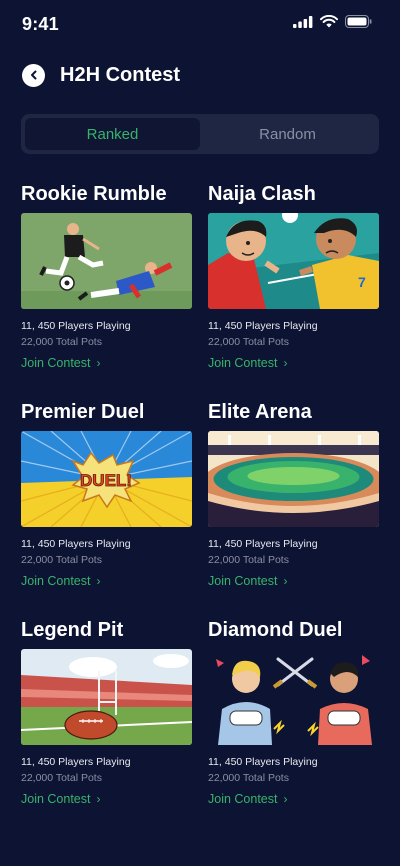  What do you see at coordinates (112, 134) in the screenshot?
I see `tab-ranked: Ranked` at bounding box center [112, 134].